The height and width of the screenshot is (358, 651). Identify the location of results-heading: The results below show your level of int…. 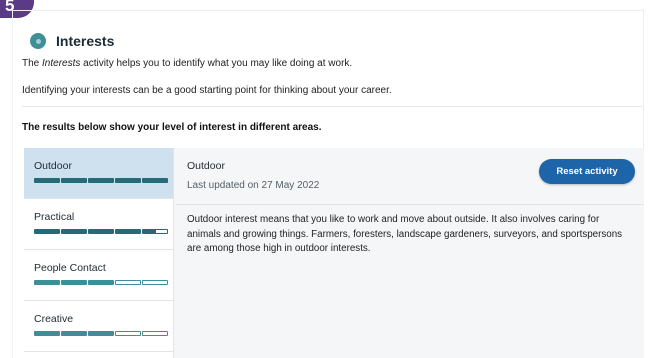
(172, 127).